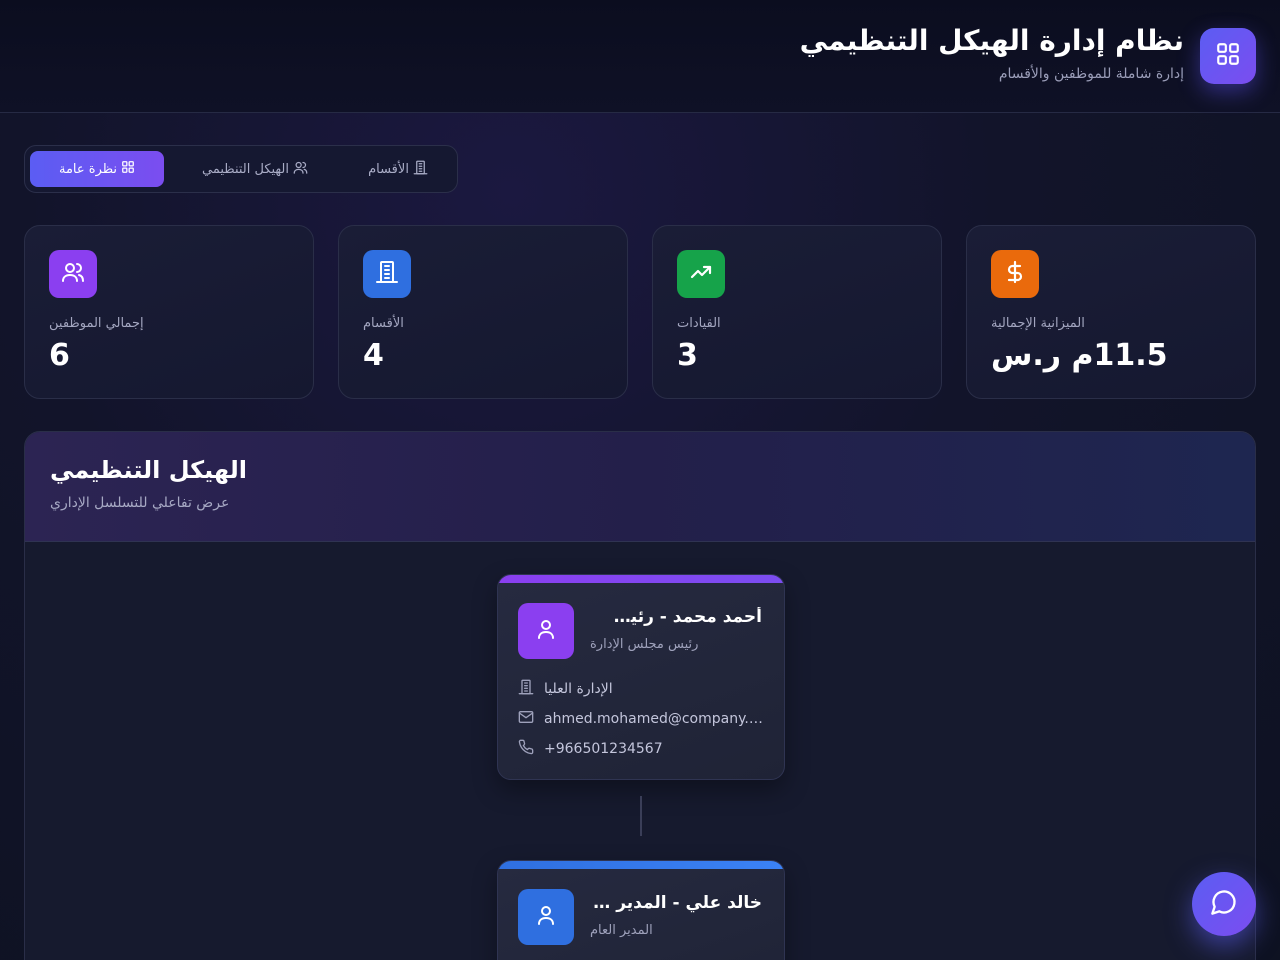 This screenshot has height=960, width=1280. Describe the element at coordinates (699, 323) in the screenshot. I see `stat-label: القيادات` at that location.